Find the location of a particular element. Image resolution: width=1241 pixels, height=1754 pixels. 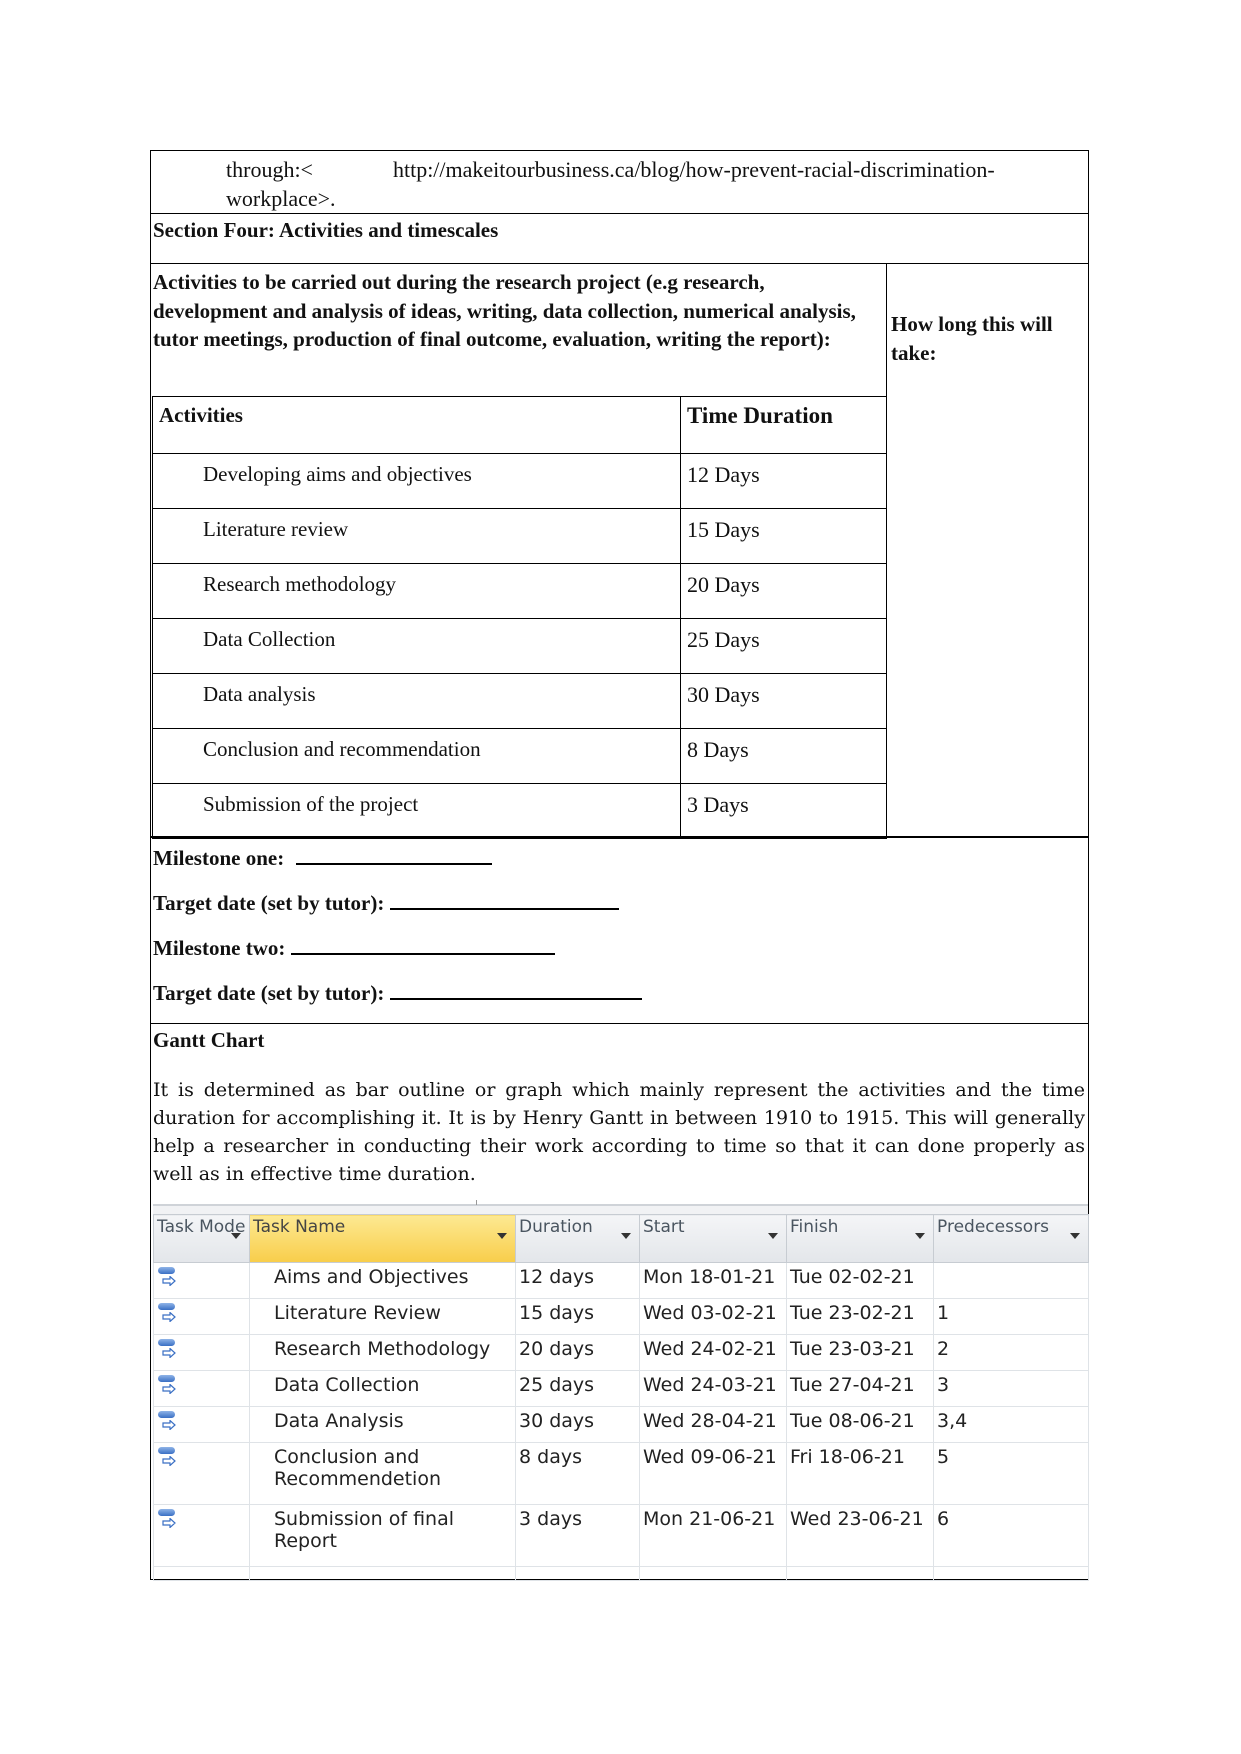

task-duration-cell: 20 days is located at coordinates (577, 1352).